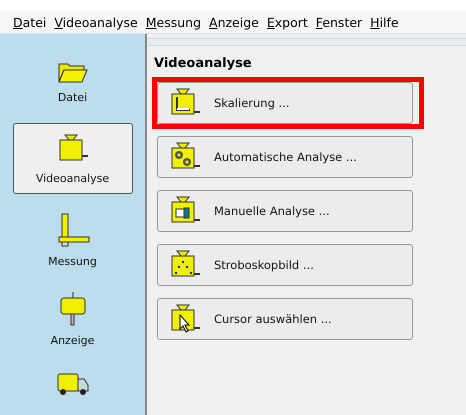 The height and width of the screenshot is (415, 466). I want to click on sidebar-item: Datei, so click(72, 82).